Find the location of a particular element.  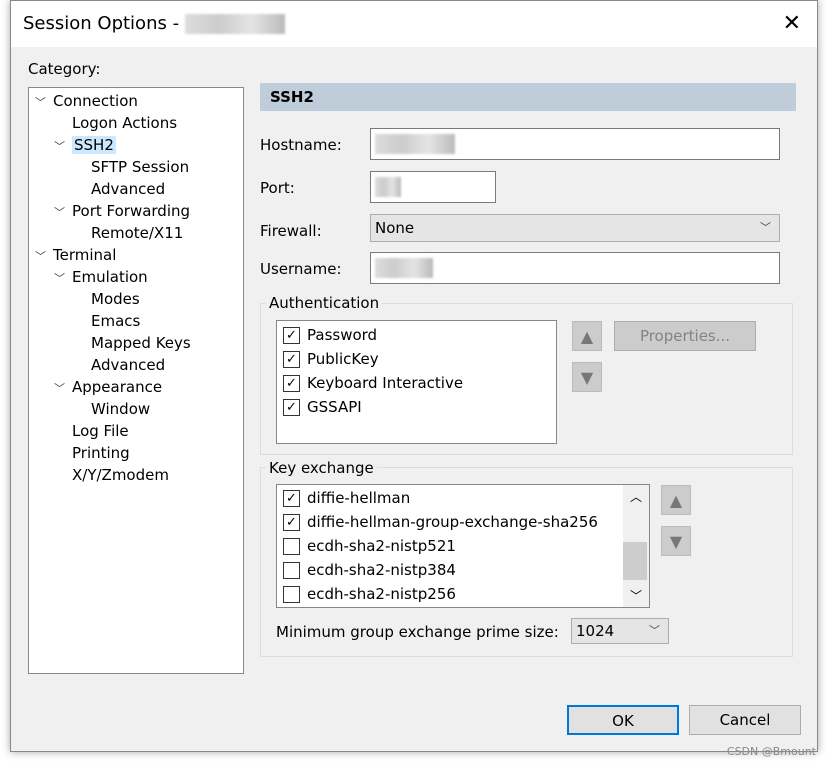

key-exchange-label: Key exchange is located at coordinates (321, 468).